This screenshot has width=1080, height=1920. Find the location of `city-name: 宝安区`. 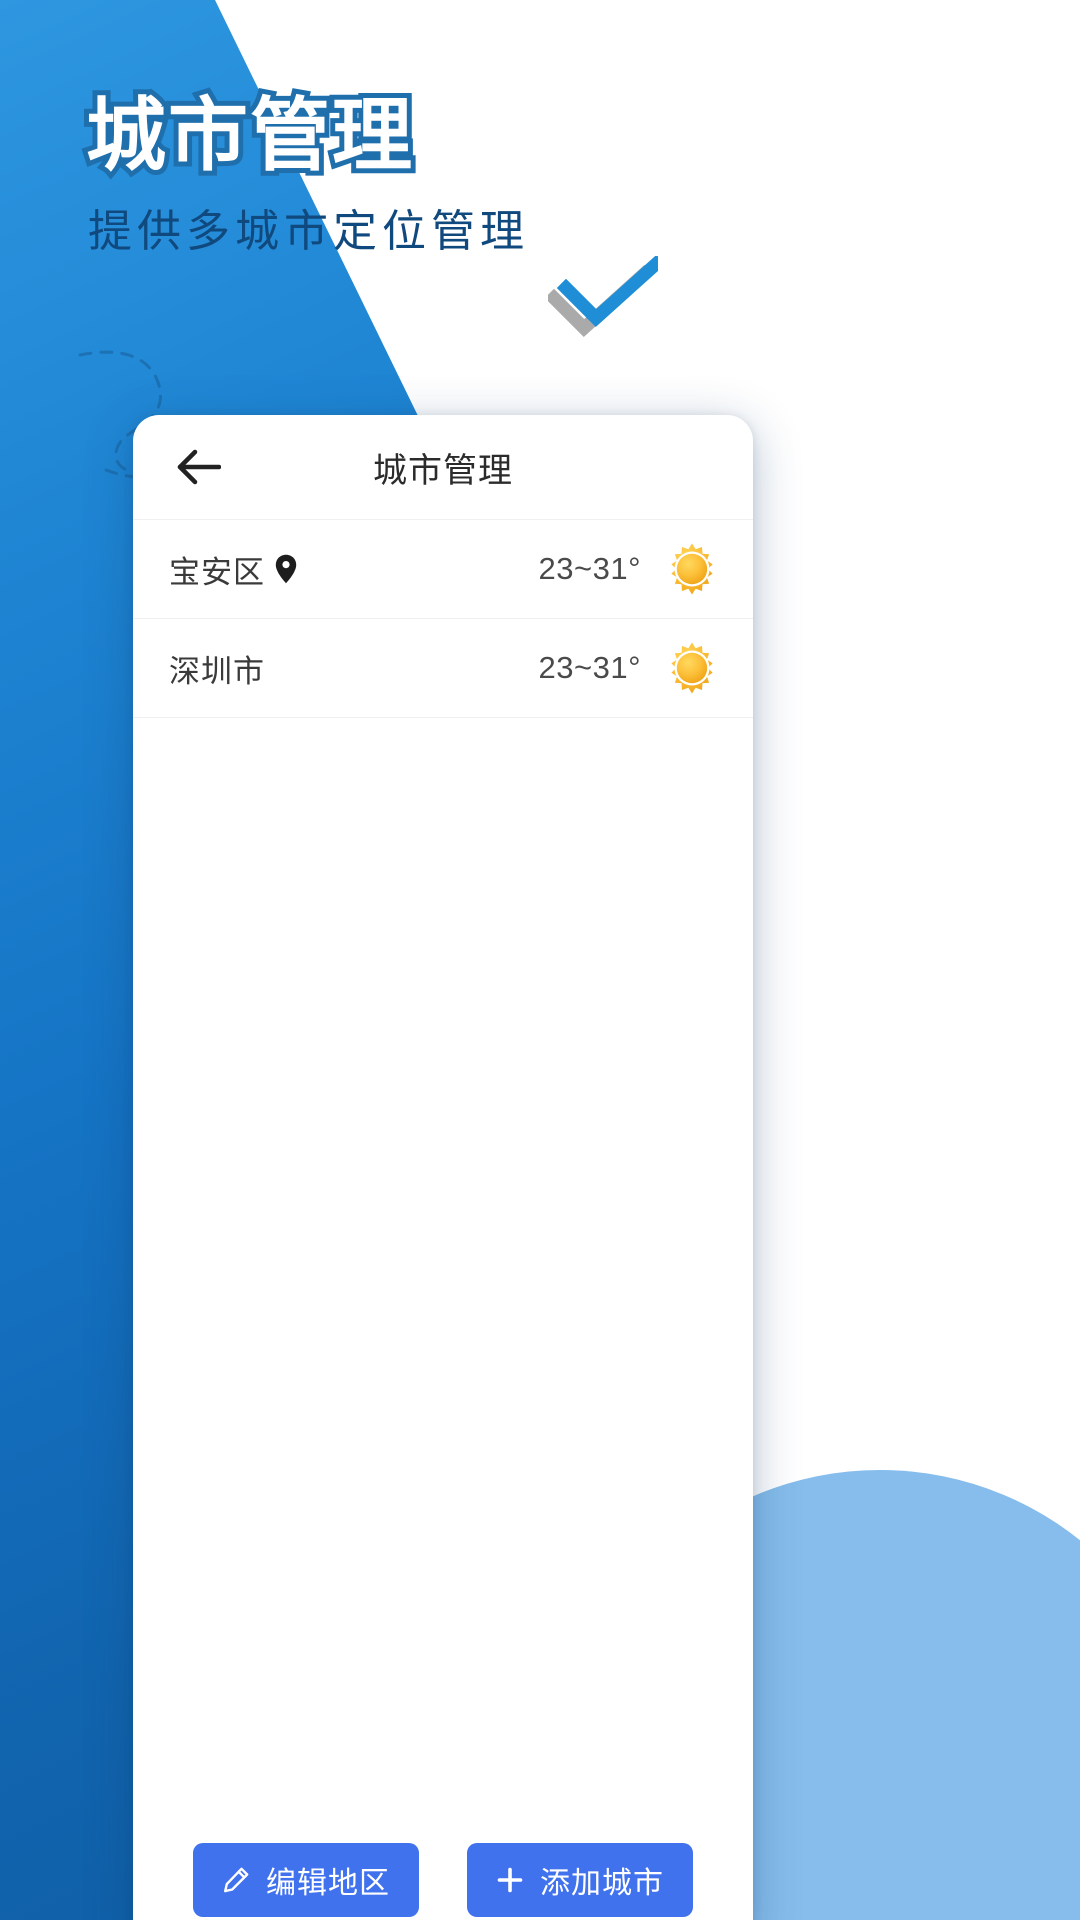

city-name: 宝安区 is located at coordinates (217, 572).